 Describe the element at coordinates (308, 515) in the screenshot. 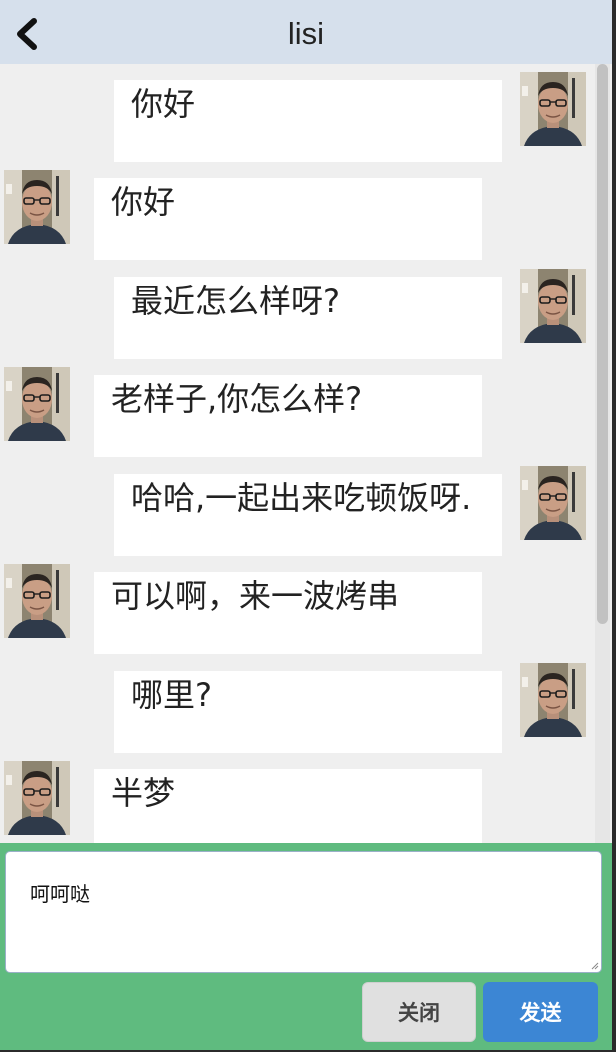

I see `message-bubble: 哈哈,一起出来吃顿饭呀.` at that location.